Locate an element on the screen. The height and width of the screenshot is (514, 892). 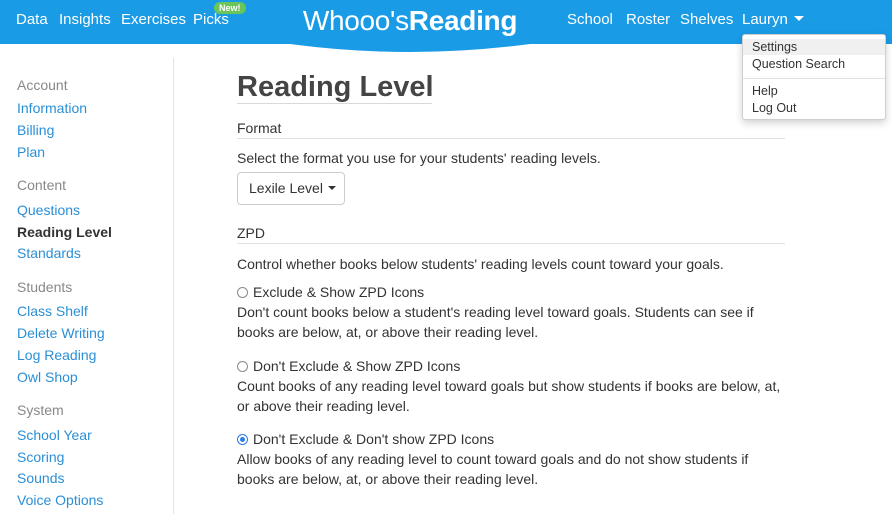
menu-item-log-out: Log Out is located at coordinates (814, 108).